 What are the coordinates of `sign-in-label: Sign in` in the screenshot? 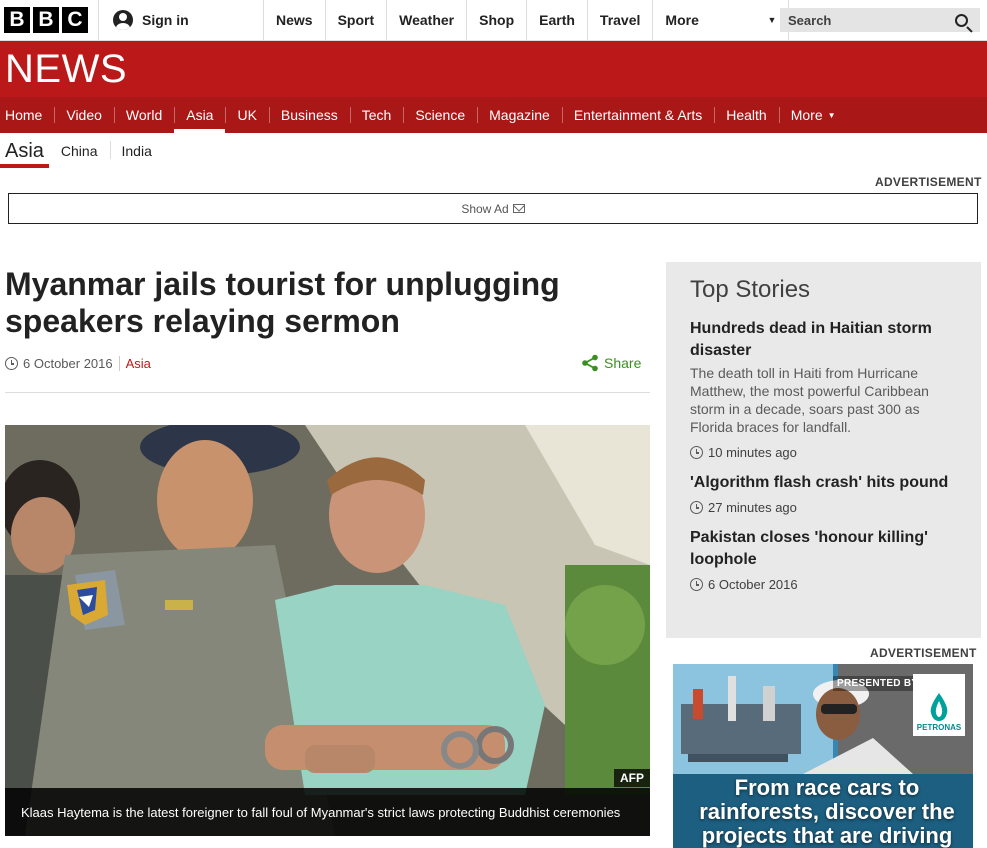 It's located at (165, 20).